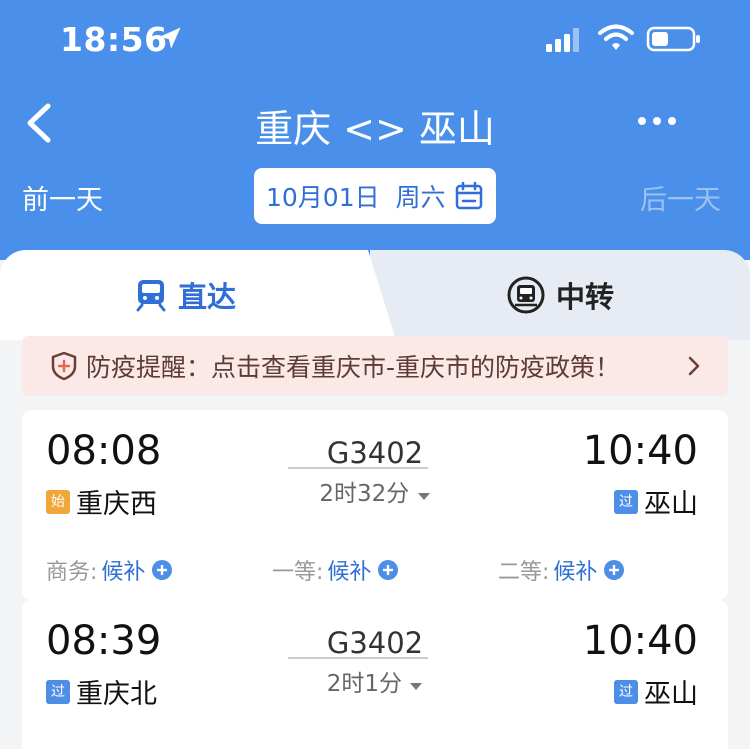 This screenshot has width=750, height=749. I want to click on origin-badge: 始, so click(58, 501).